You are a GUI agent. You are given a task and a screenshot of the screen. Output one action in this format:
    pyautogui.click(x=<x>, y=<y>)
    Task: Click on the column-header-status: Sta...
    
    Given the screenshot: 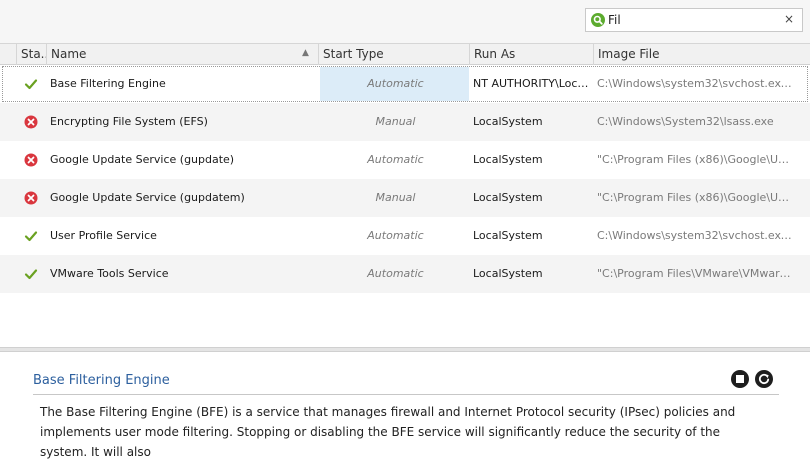 What is the action you would take?
    pyautogui.click(x=31, y=54)
    